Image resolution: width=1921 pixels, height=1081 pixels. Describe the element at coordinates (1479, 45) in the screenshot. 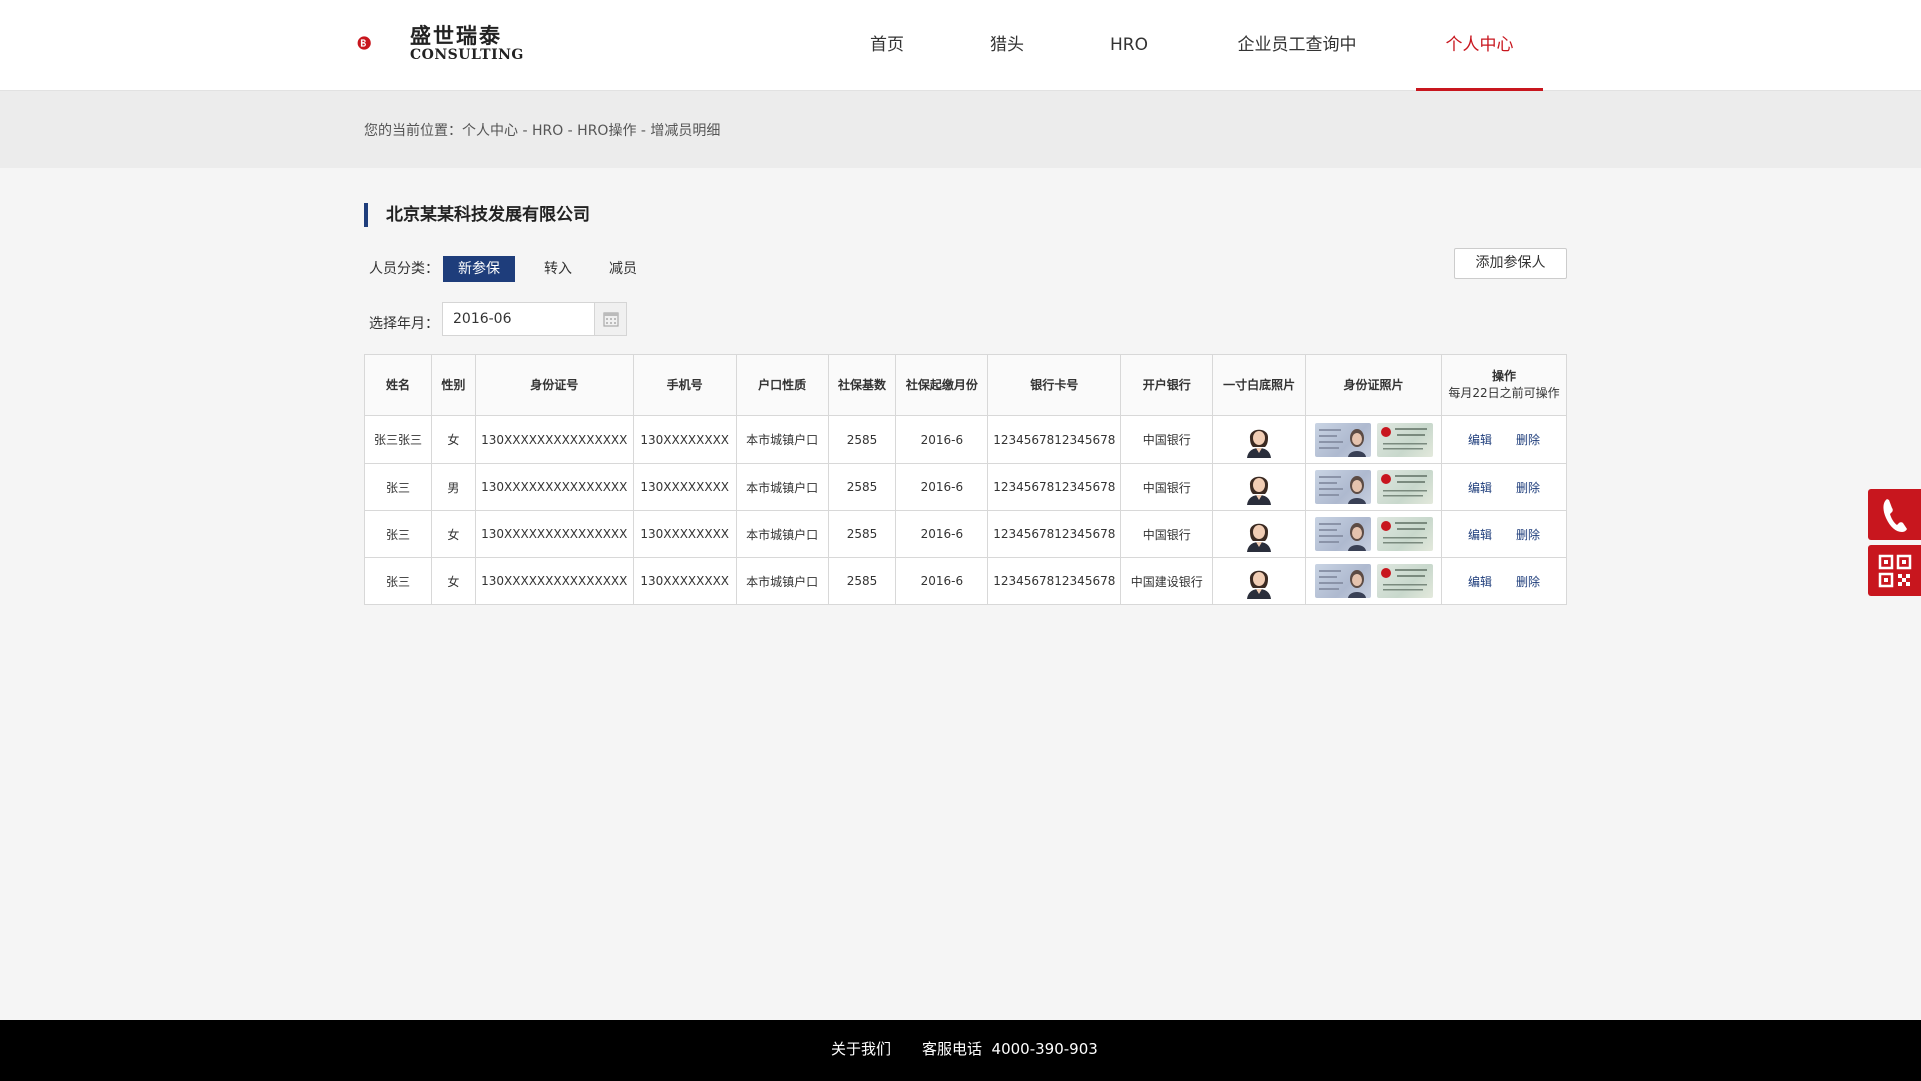

I see `nav-personal-center: 个人中心` at that location.